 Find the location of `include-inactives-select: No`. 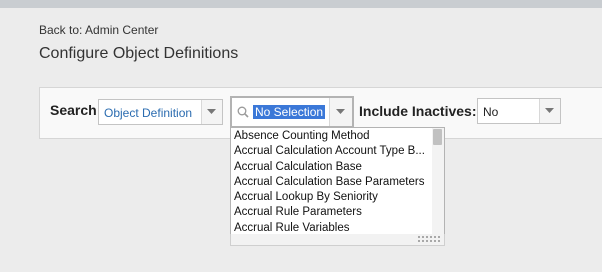

include-inactives-select: No is located at coordinates (519, 111).